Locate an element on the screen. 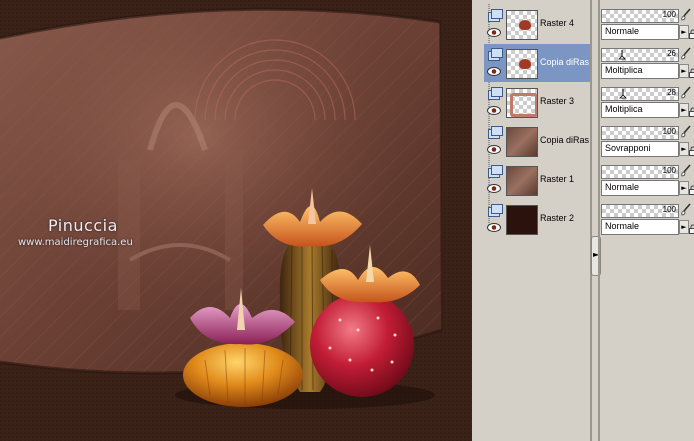  layer-properties-row: 28 Moltiplica ► is located at coordinates (647, 102).